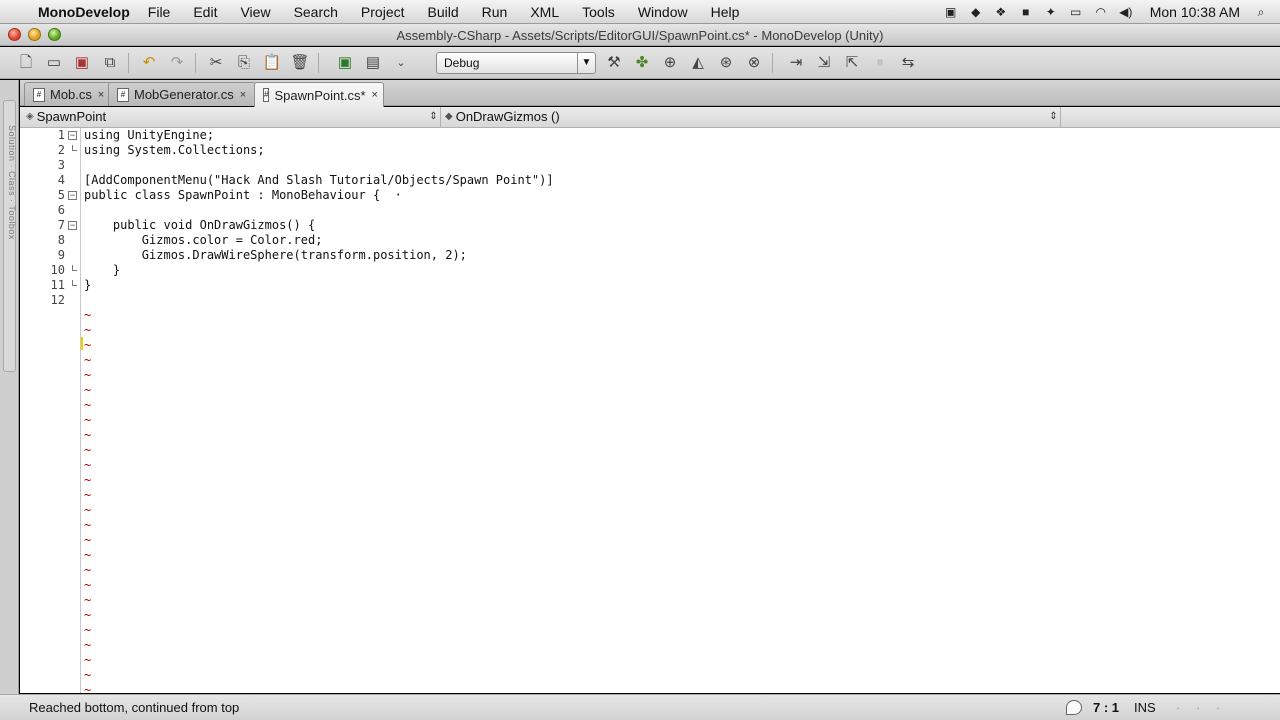 The width and height of the screenshot is (1280, 720). What do you see at coordinates (670, 63) in the screenshot?
I see `attach-icon: ⊕` at bounding box center [670, 63].